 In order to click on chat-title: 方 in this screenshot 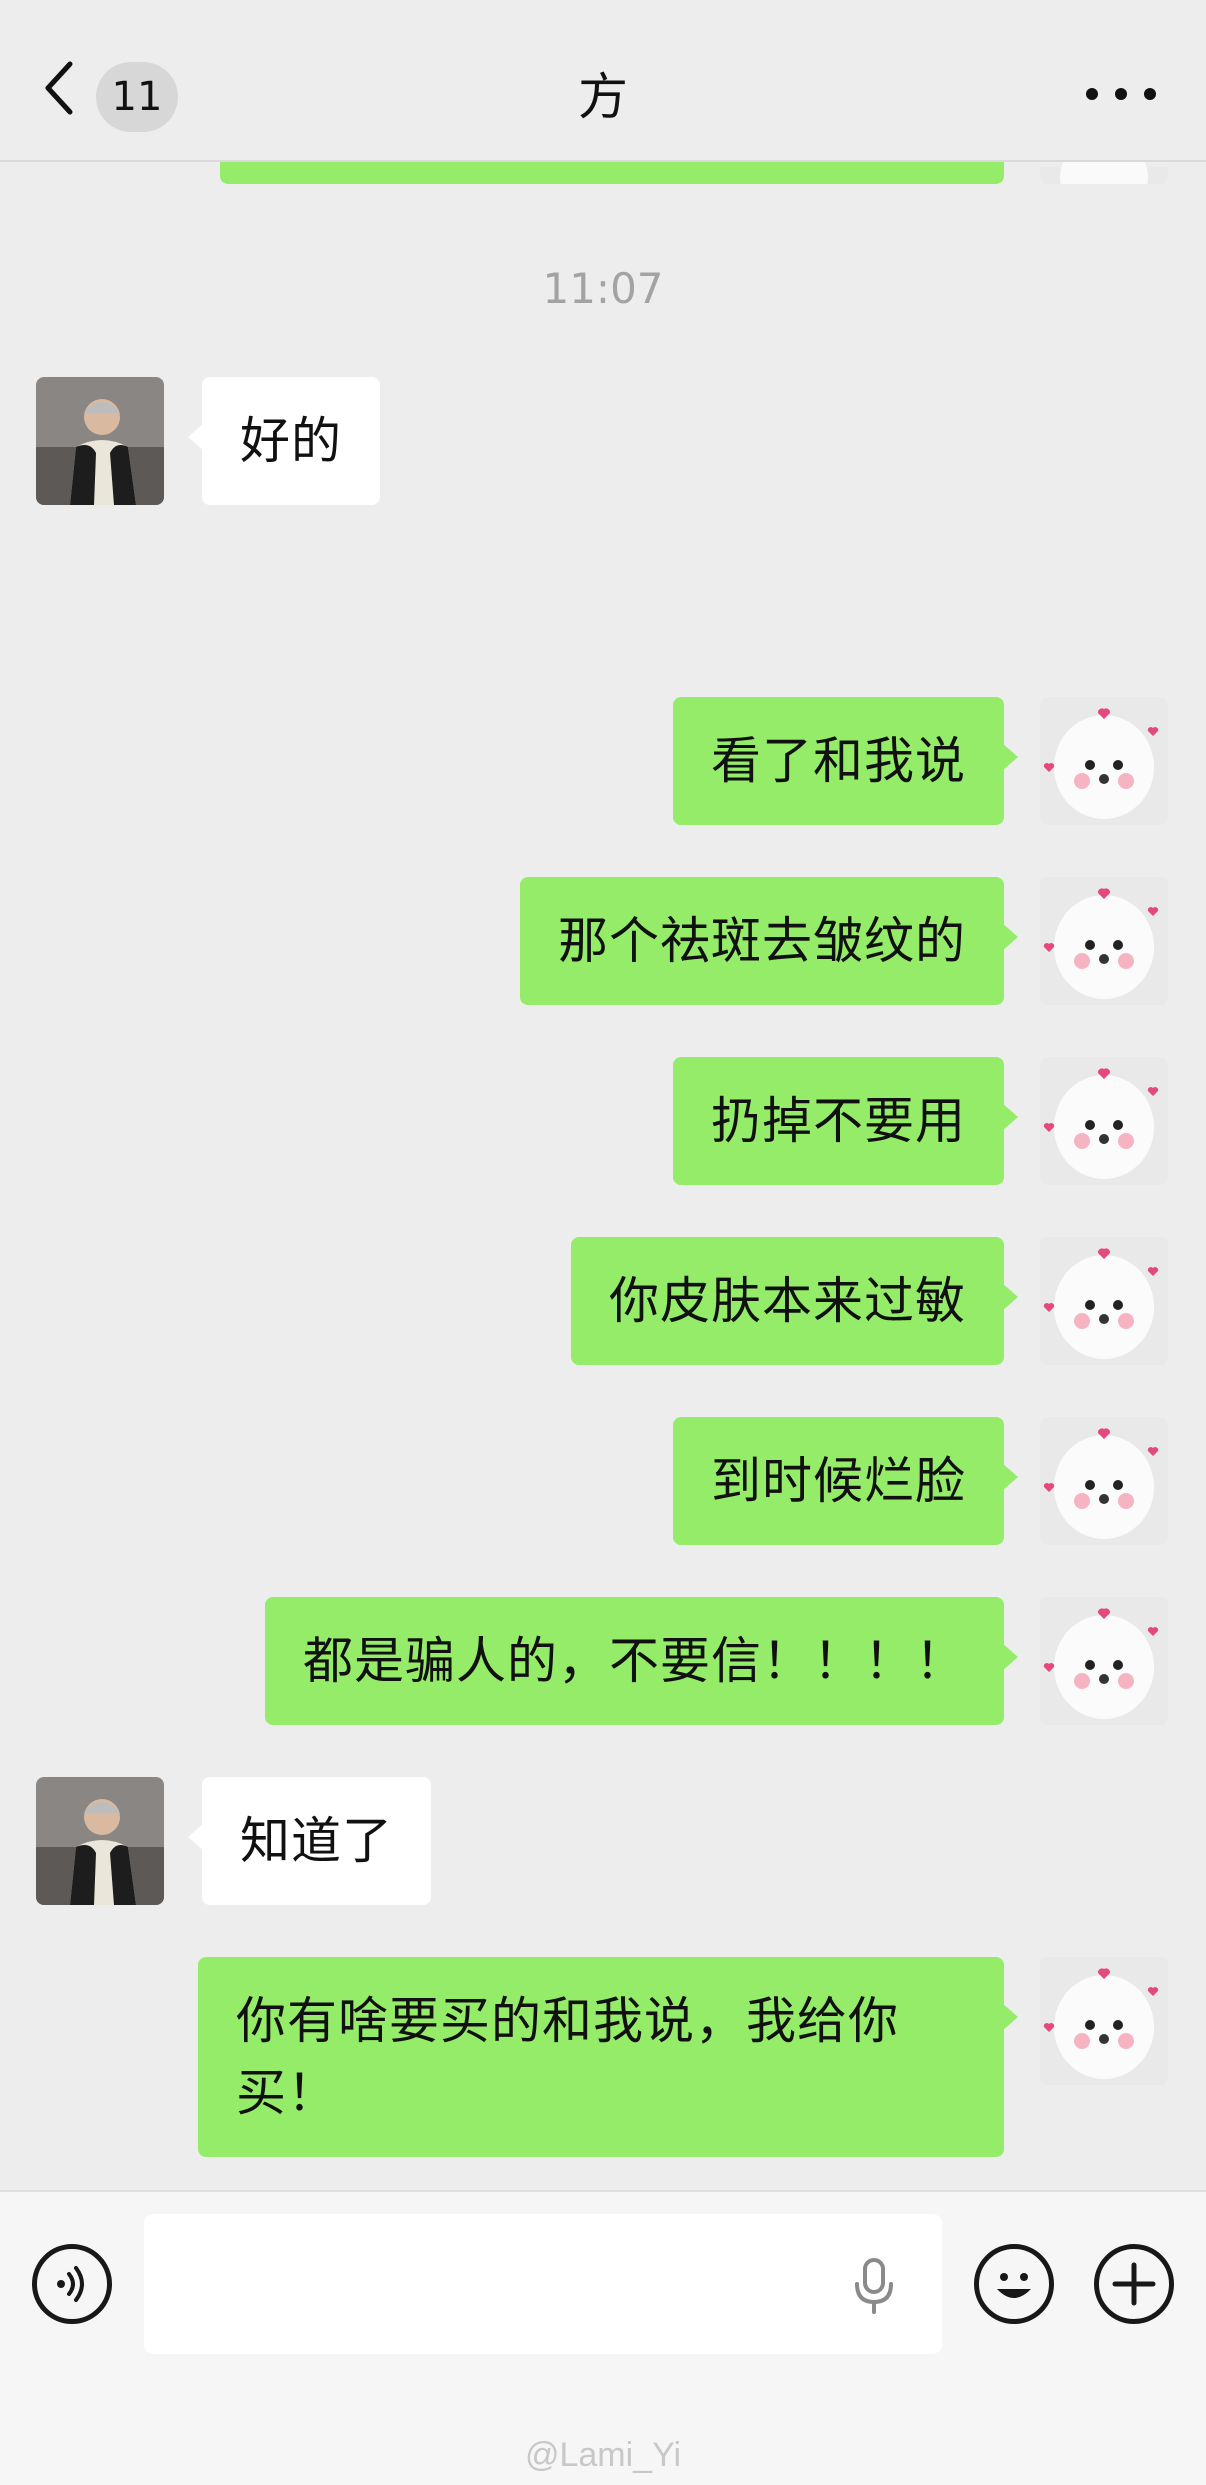, I will do `click(603, 97)`.